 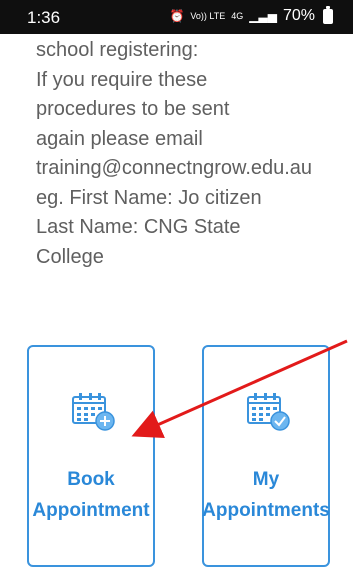 I want to click on message-line: Last Name: CNG State, so click(x=138, y=227).